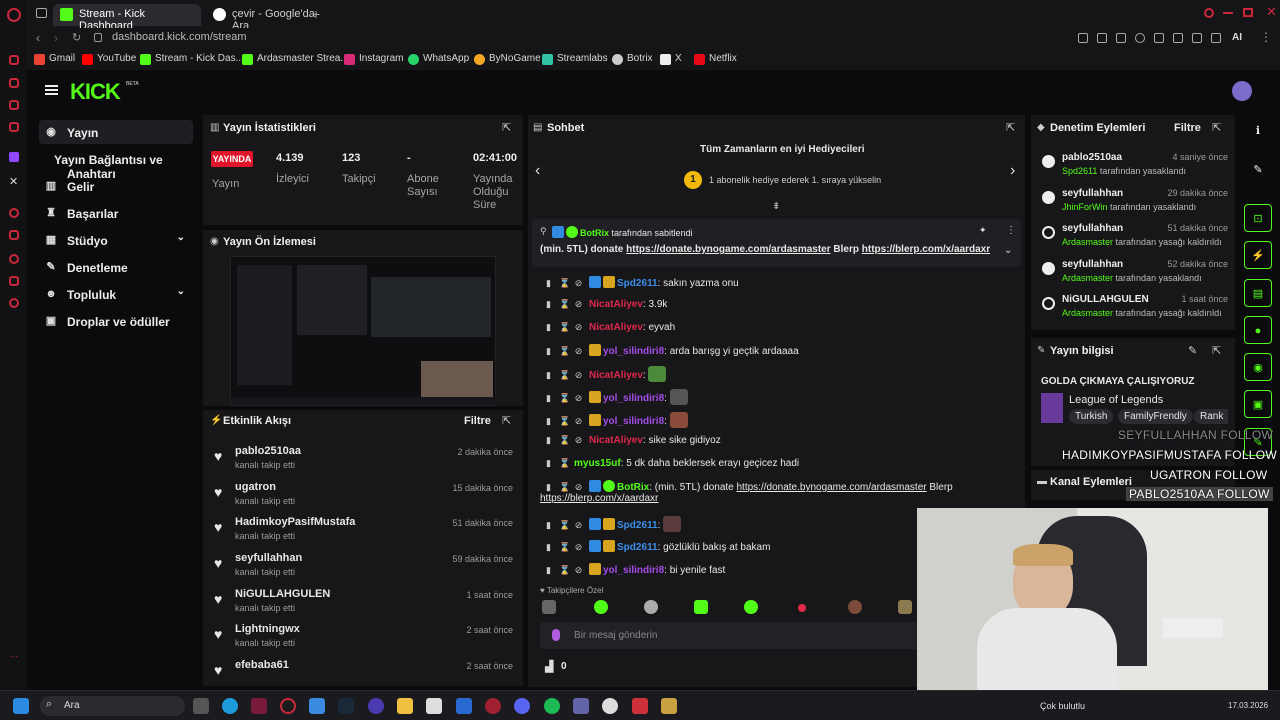 This screenshot has height=720, width=1280. I want to click on pin-tab-icon, so click(1083, 38).